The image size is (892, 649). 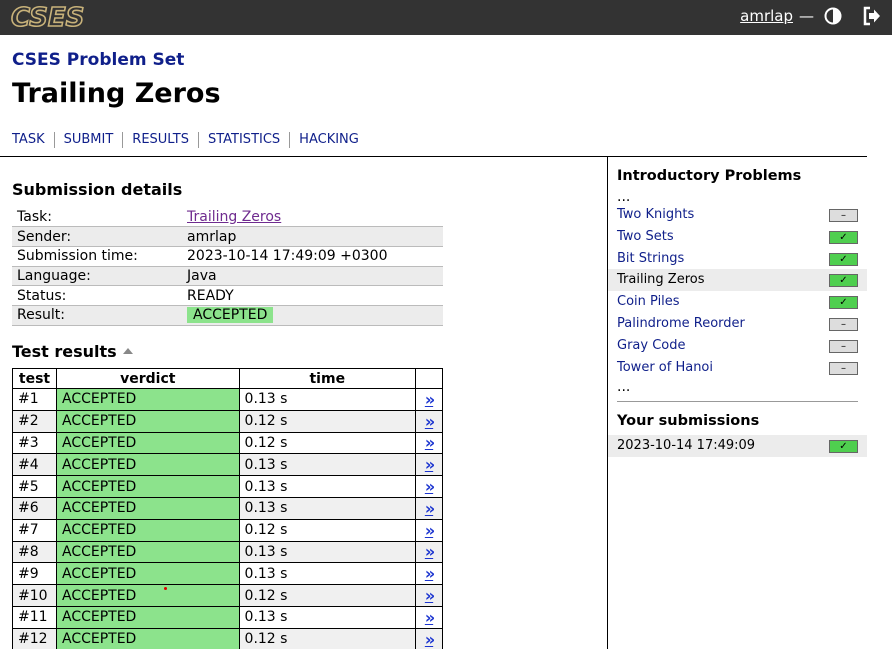 What do you see at coordinates (737, 215) in the screenshot?
I see `sidebar-problem-item: Two Knights –` at bounding box center [737, 215].